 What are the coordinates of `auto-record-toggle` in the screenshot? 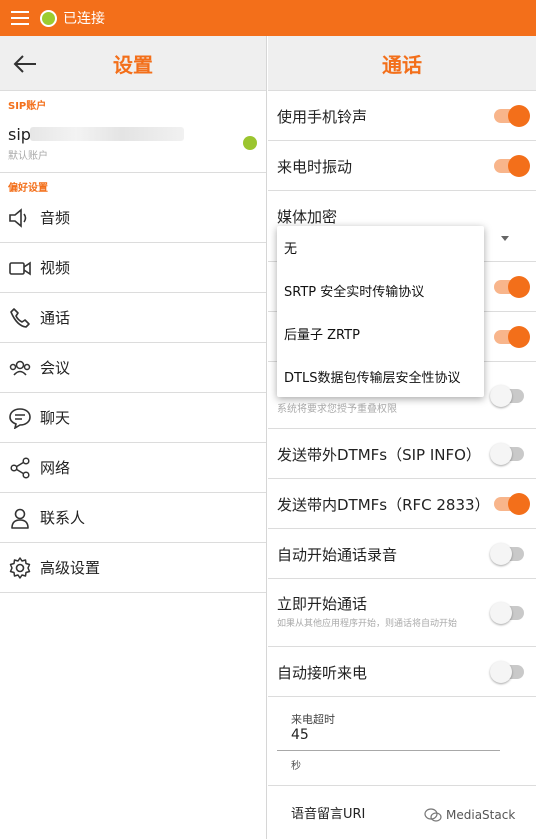 It's located at (507, 554).